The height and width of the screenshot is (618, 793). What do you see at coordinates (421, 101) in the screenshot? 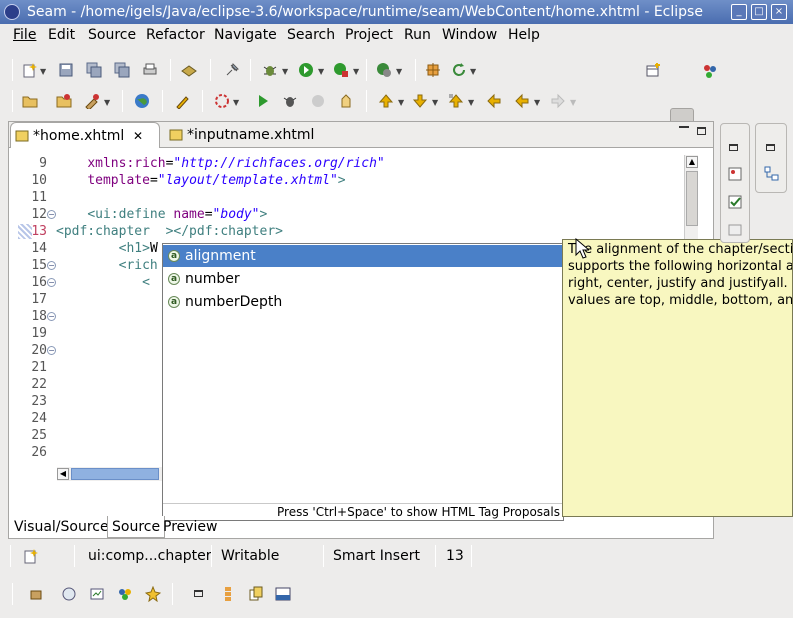
I see `previous-annotation-icon` at bounding box center [421, 101].